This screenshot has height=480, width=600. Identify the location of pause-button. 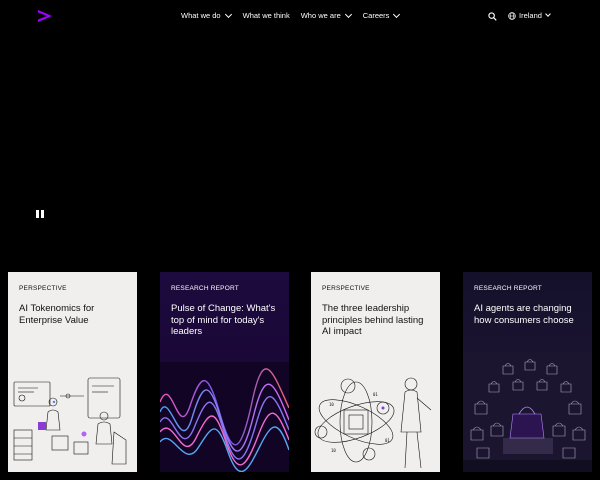
(40, 214).